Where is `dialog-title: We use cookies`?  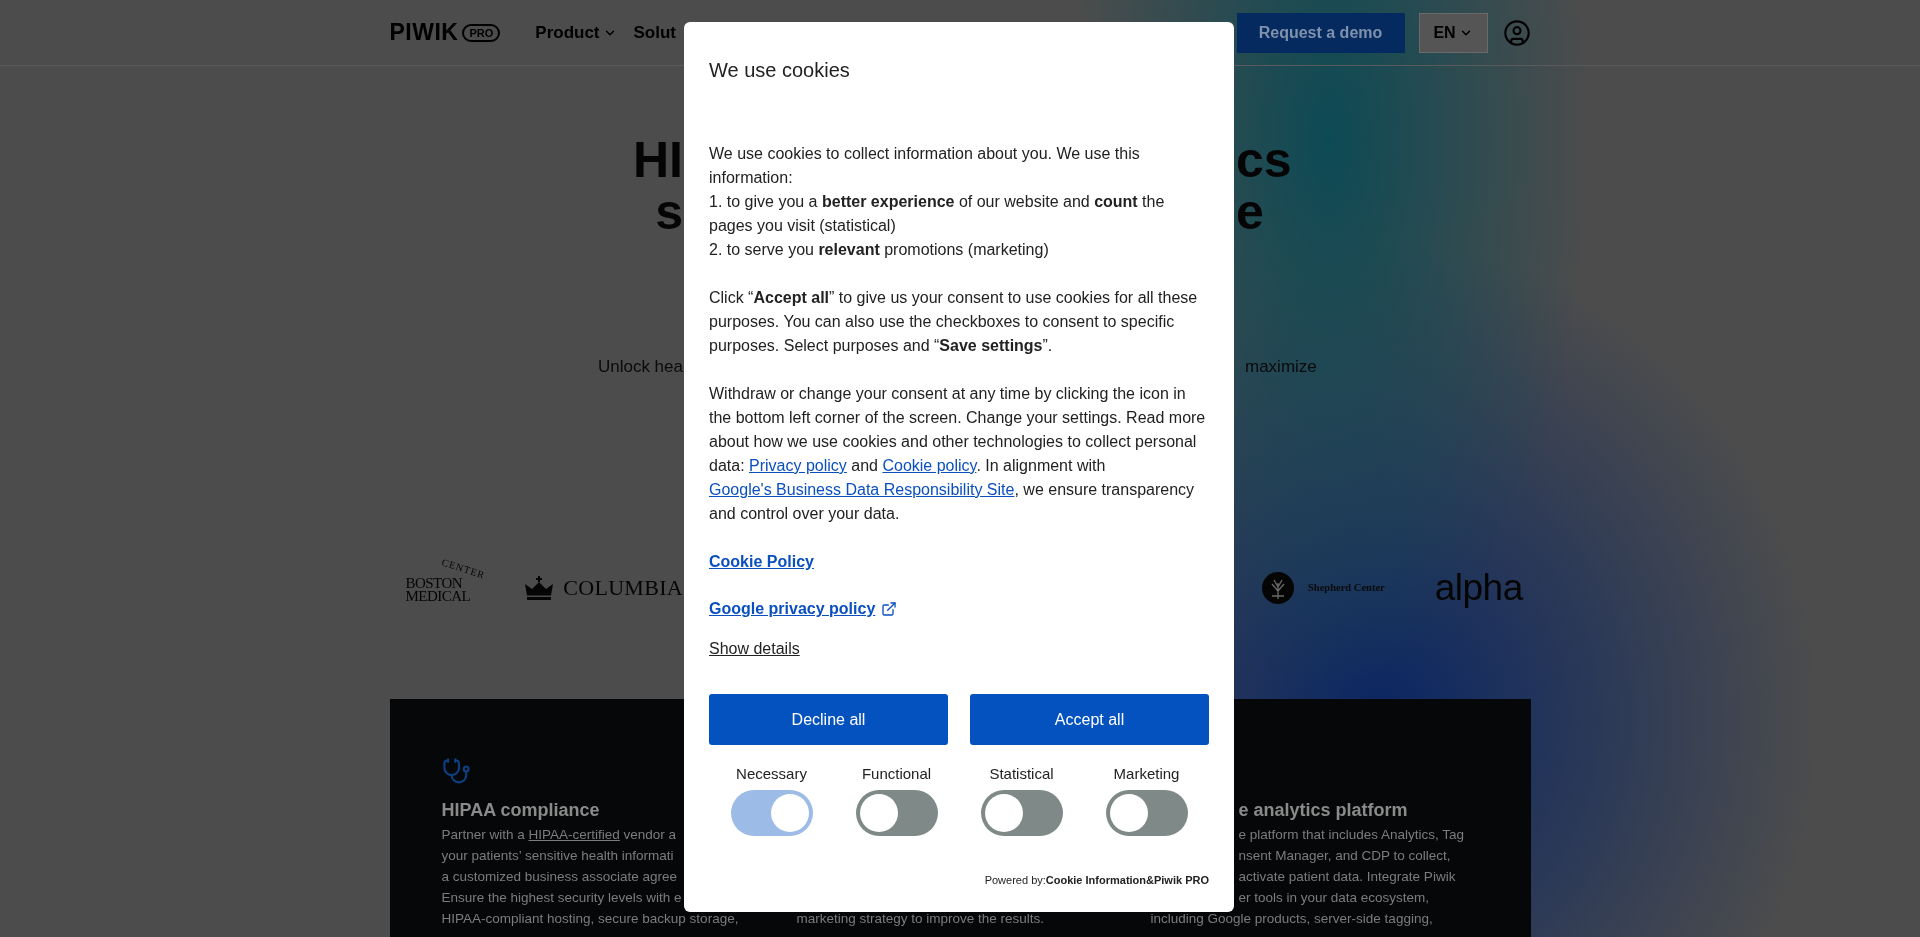 dialog-title: We use cookies is located at coordinates (780, 70).